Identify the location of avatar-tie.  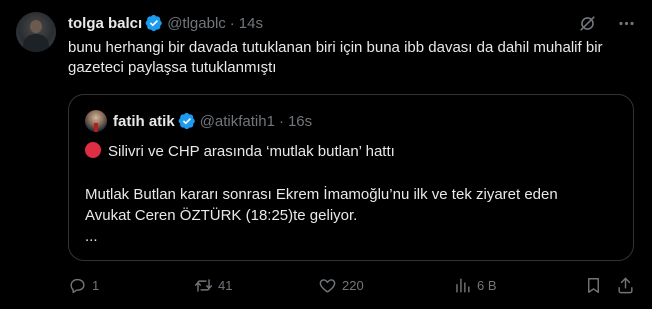
(96, 127).